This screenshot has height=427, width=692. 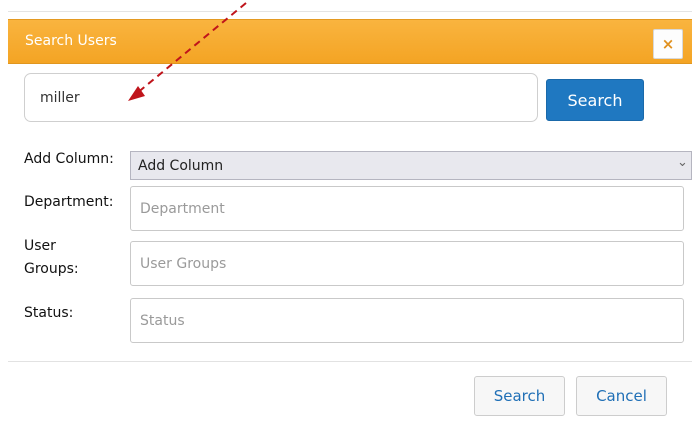 What do you see at coordinates (407, 320) in the screenshot?
I see `status-field` at bounding box center [407, 320].